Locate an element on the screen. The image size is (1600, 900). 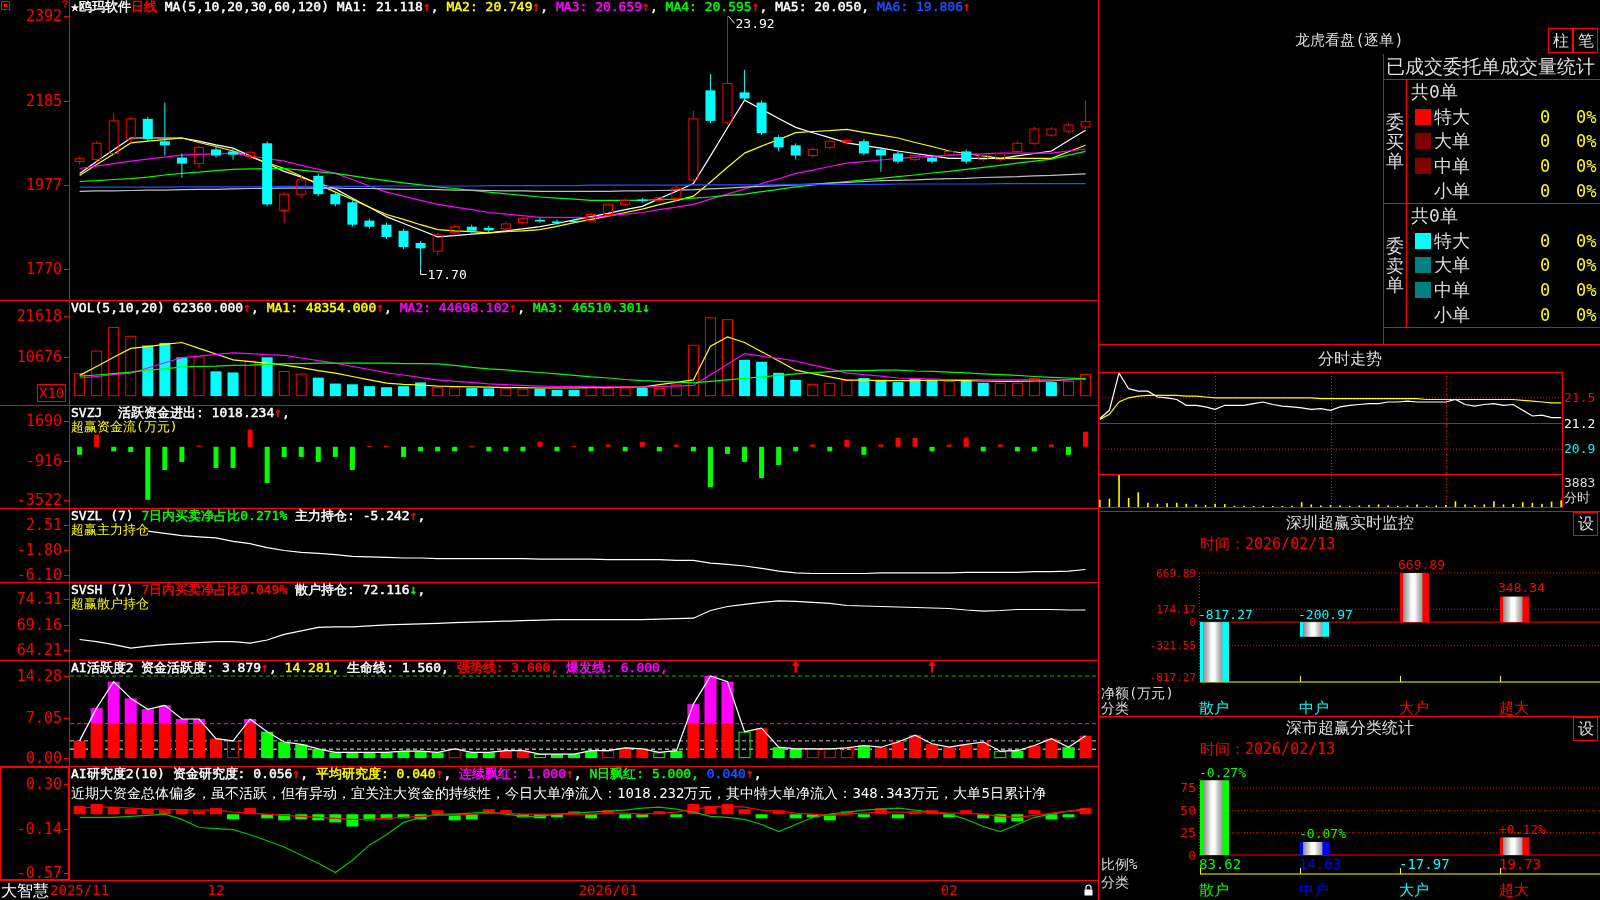
axis-label: 0.30 is located at coordinates (43, 783).